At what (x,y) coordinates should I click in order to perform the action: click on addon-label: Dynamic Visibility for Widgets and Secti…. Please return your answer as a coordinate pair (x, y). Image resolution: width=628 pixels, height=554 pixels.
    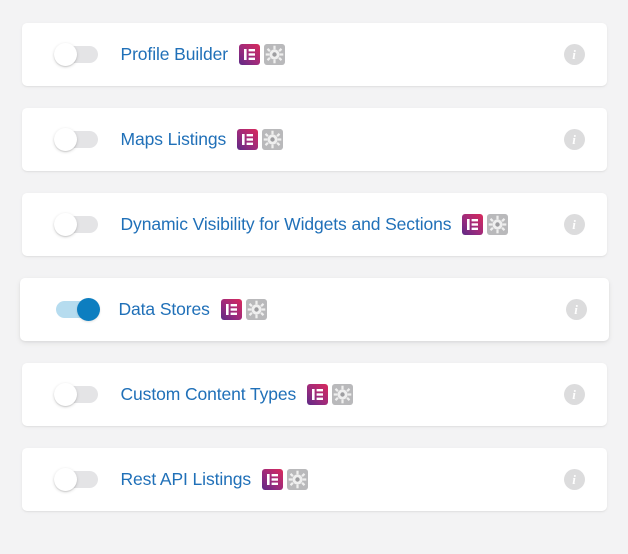
    Looking at the image, I should click on (286, 224).